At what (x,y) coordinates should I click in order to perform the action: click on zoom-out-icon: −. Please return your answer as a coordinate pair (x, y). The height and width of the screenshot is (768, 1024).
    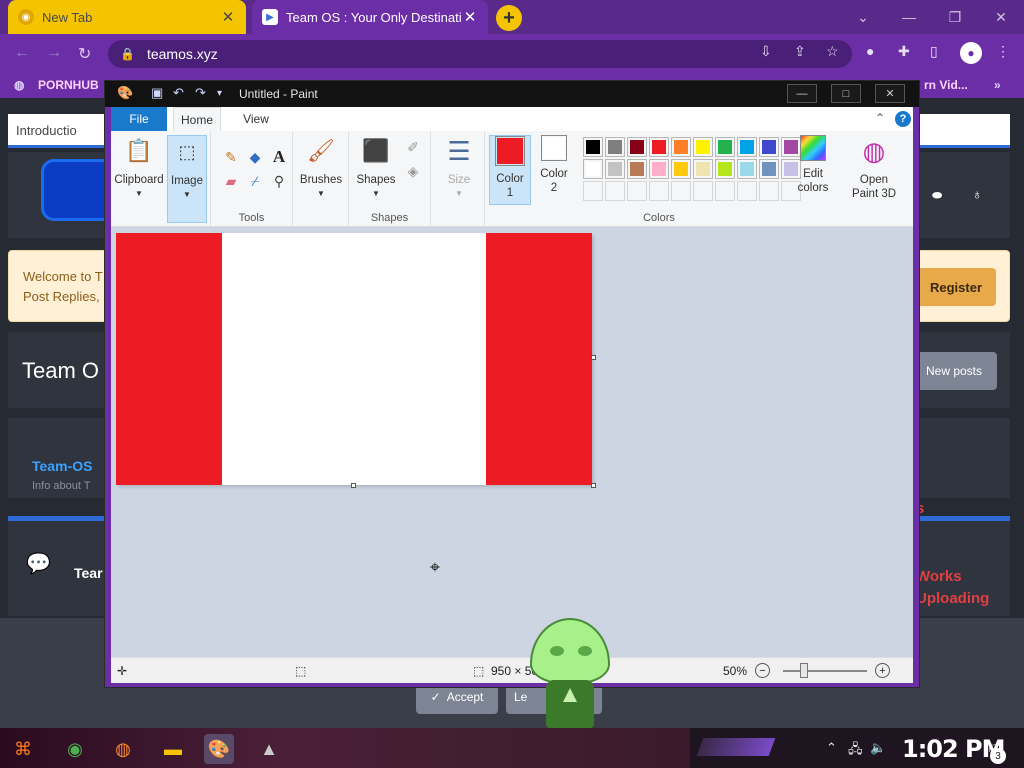
    Looking at the image, I should click on (762, 670).